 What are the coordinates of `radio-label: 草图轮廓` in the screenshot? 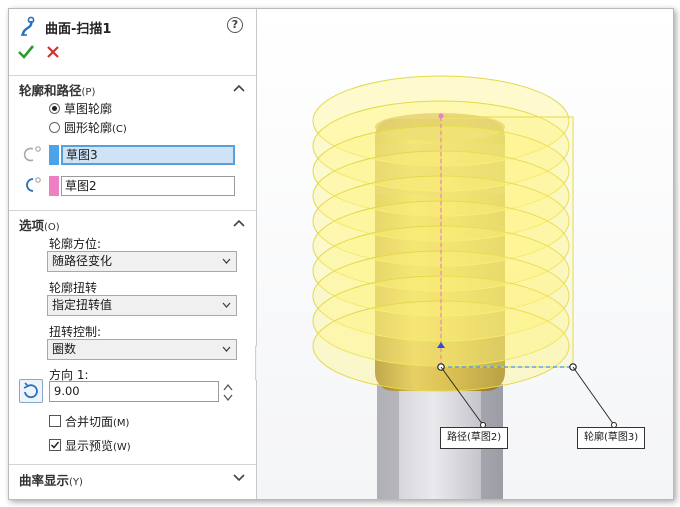 It's located at (88, 108).